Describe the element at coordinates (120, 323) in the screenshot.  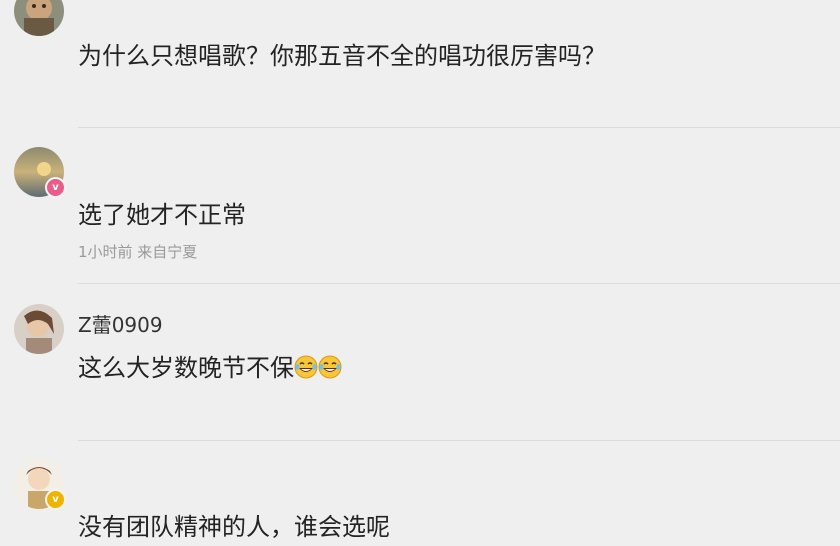
I see `username: Z蕾0909` at that location.